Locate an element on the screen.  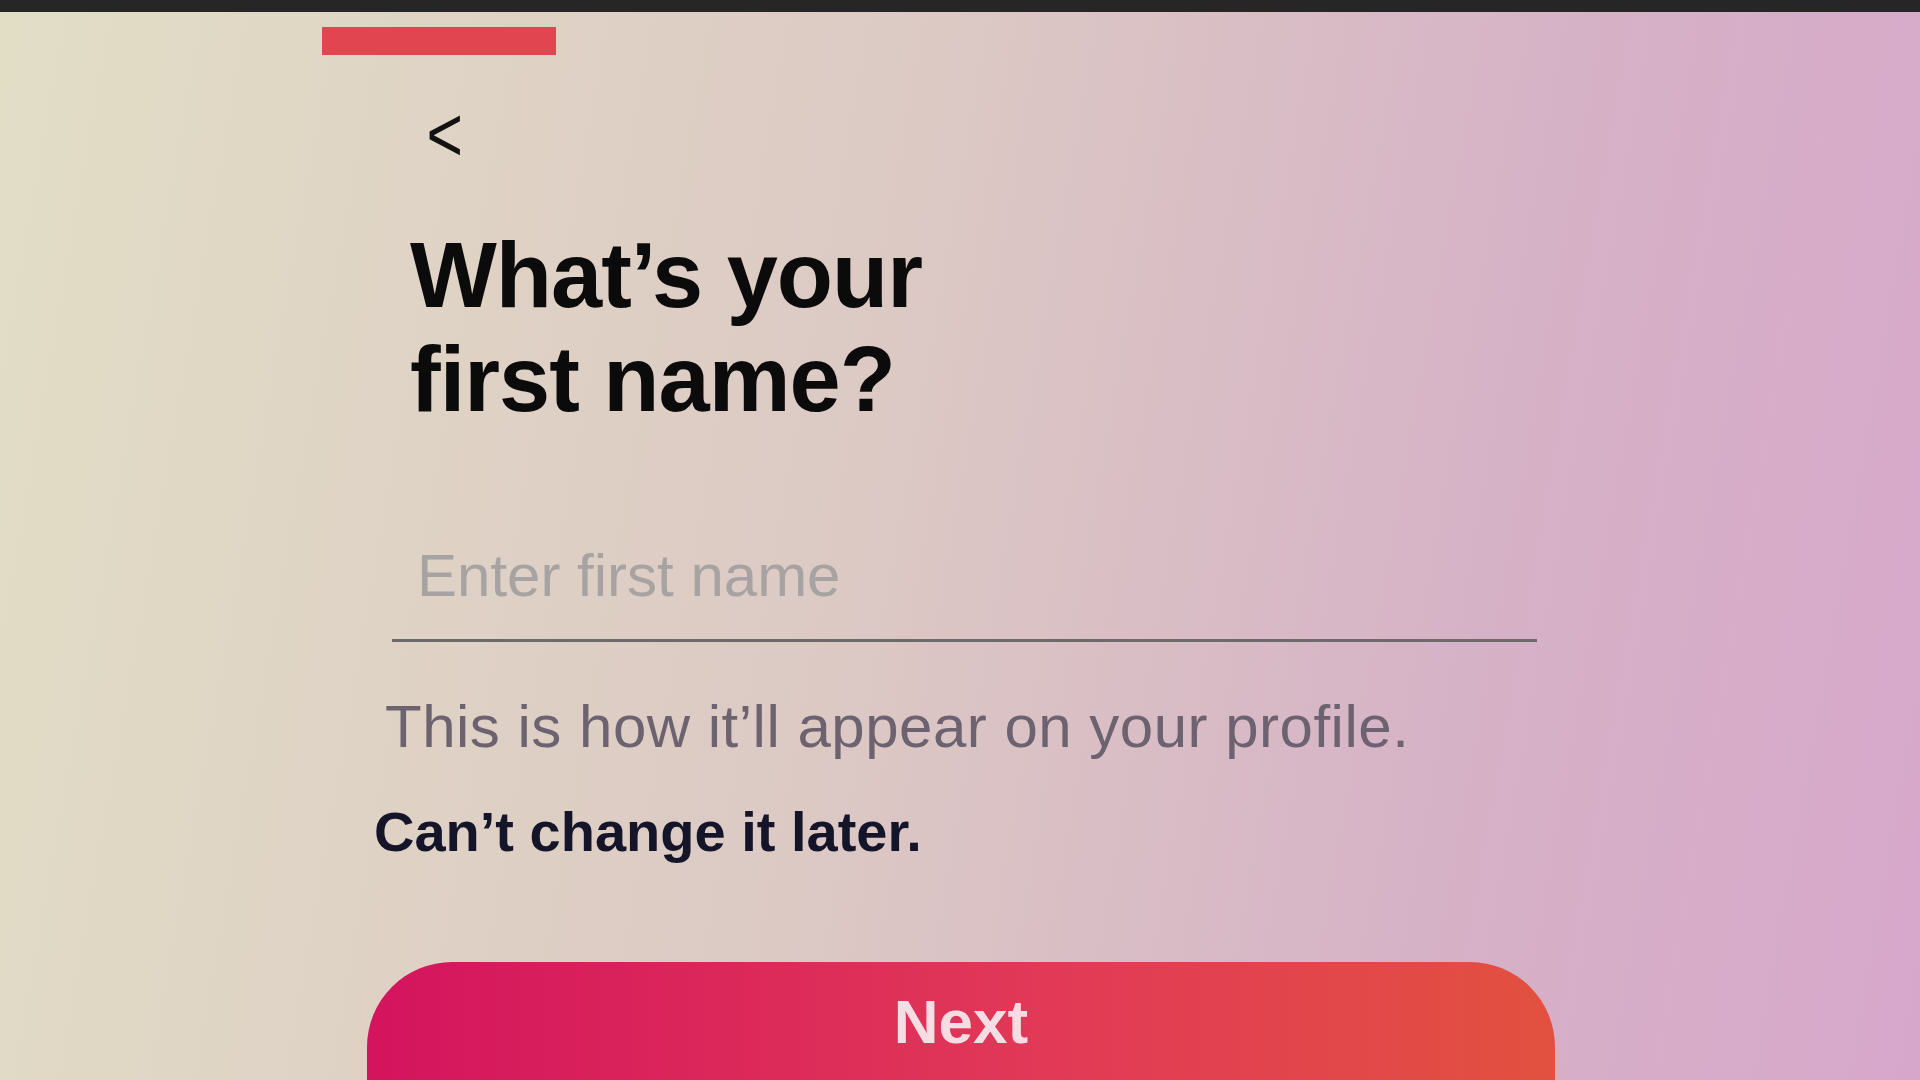
hint-text: This is how it’ll appear on your profile. is located at coordinates (898, 727).